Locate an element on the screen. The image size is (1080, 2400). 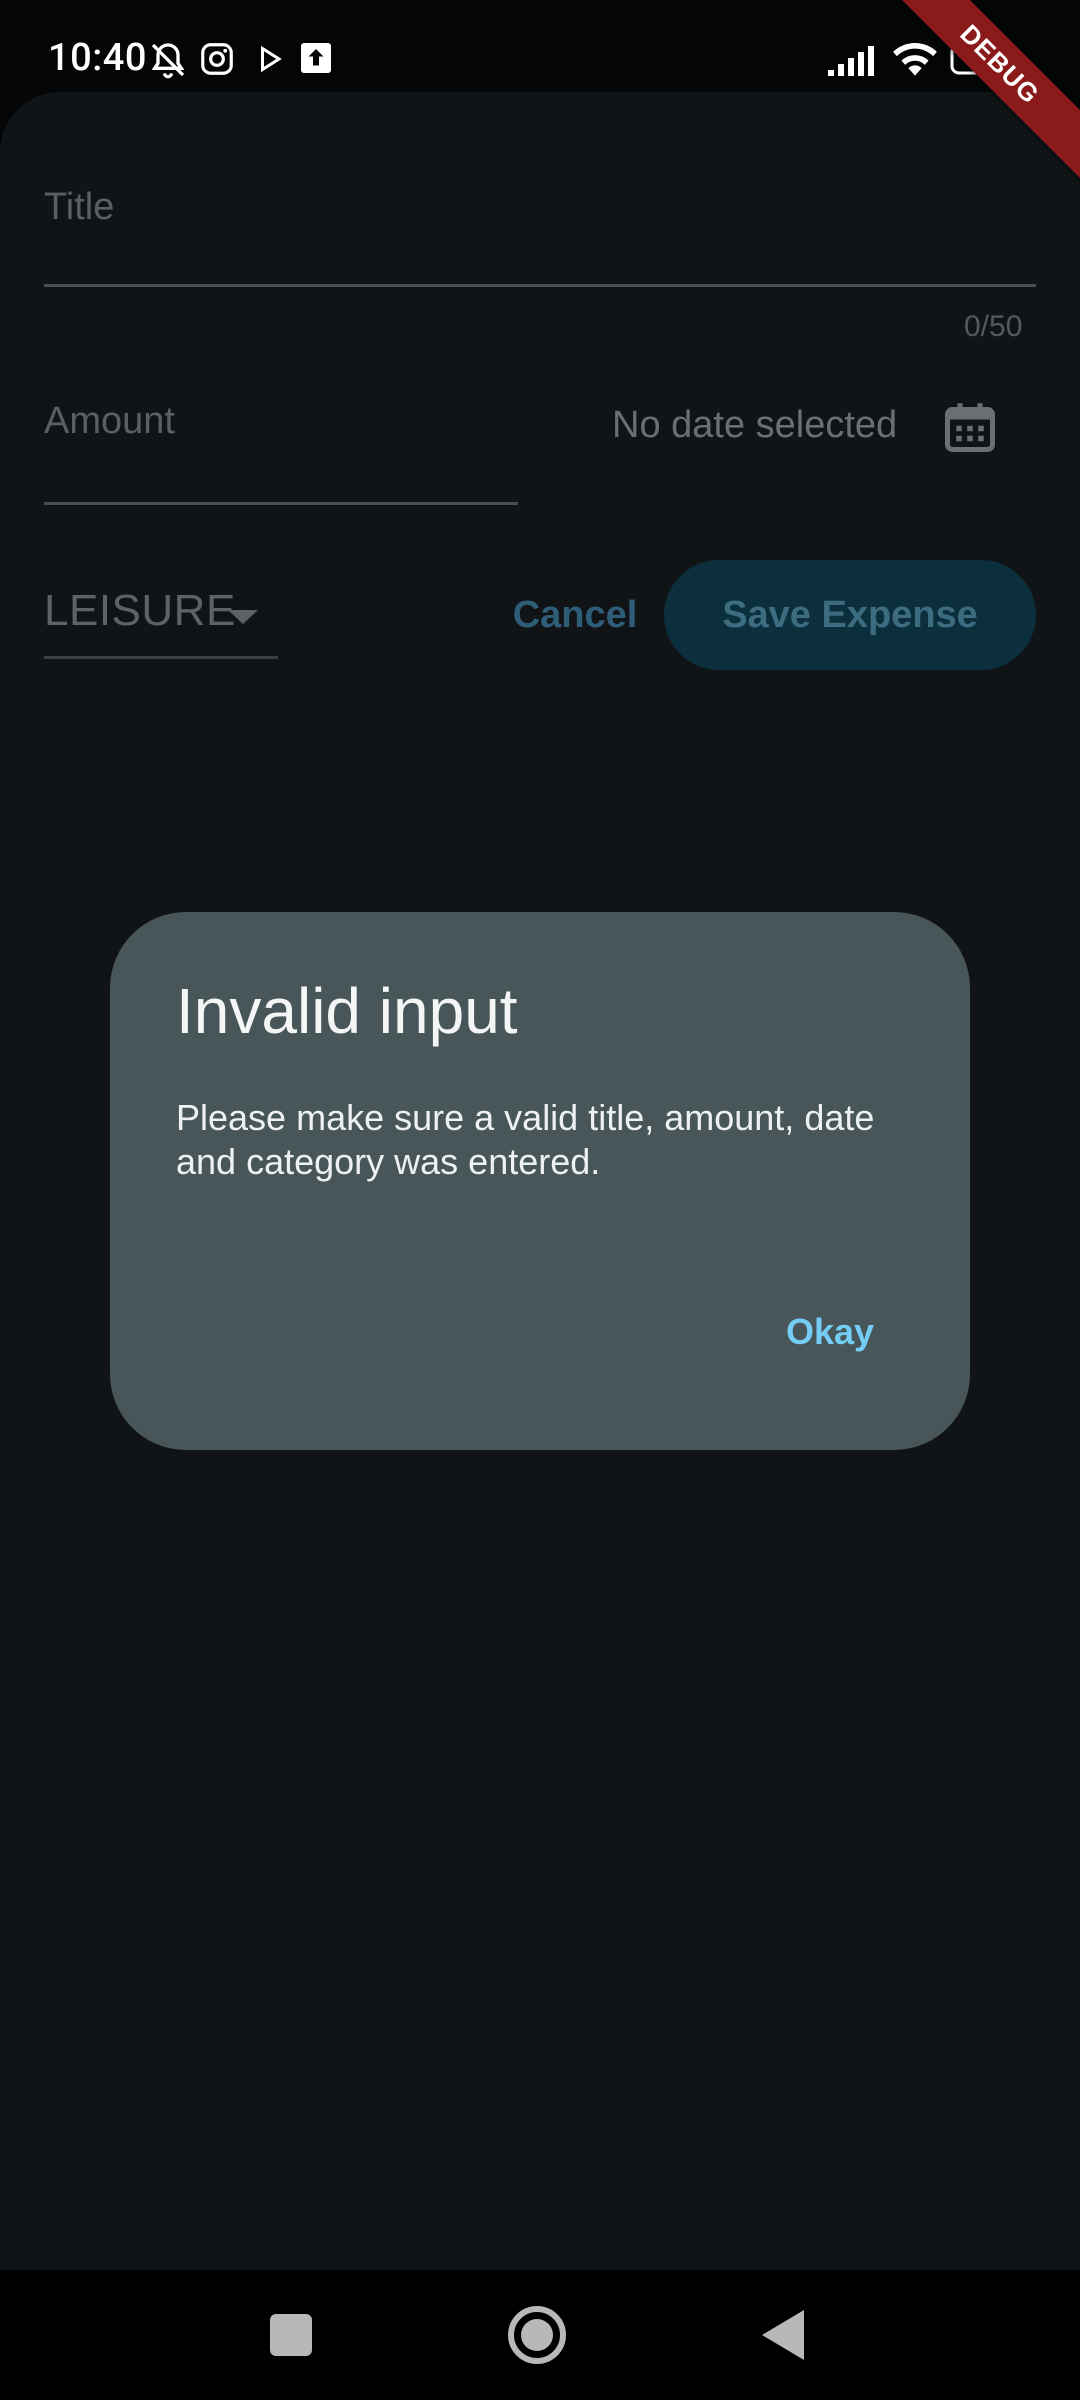
wifi-icon is located at coordinates (915, 61).